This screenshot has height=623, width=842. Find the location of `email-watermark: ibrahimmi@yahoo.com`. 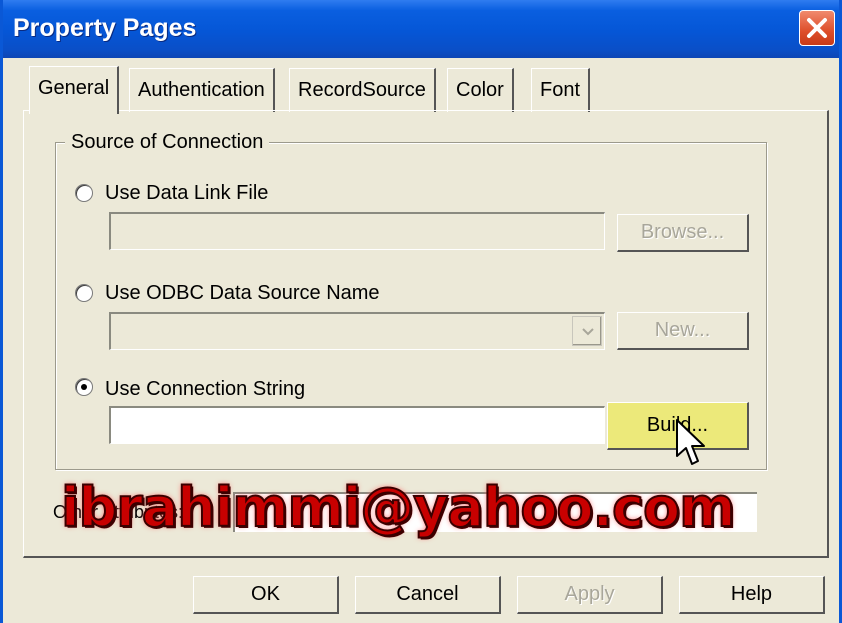

email-watermark: ibrahimmi@yahoo.com is located at coordinates (398, 507).